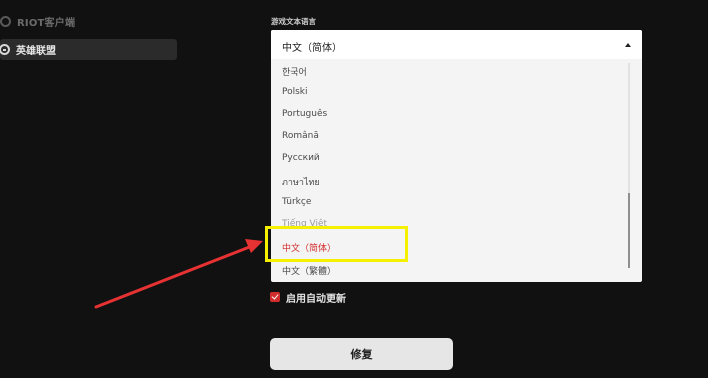  What do you see at coordinates (336, 244) in the screenshot?
I see `highlight-box` at bounding box center [336, 244].